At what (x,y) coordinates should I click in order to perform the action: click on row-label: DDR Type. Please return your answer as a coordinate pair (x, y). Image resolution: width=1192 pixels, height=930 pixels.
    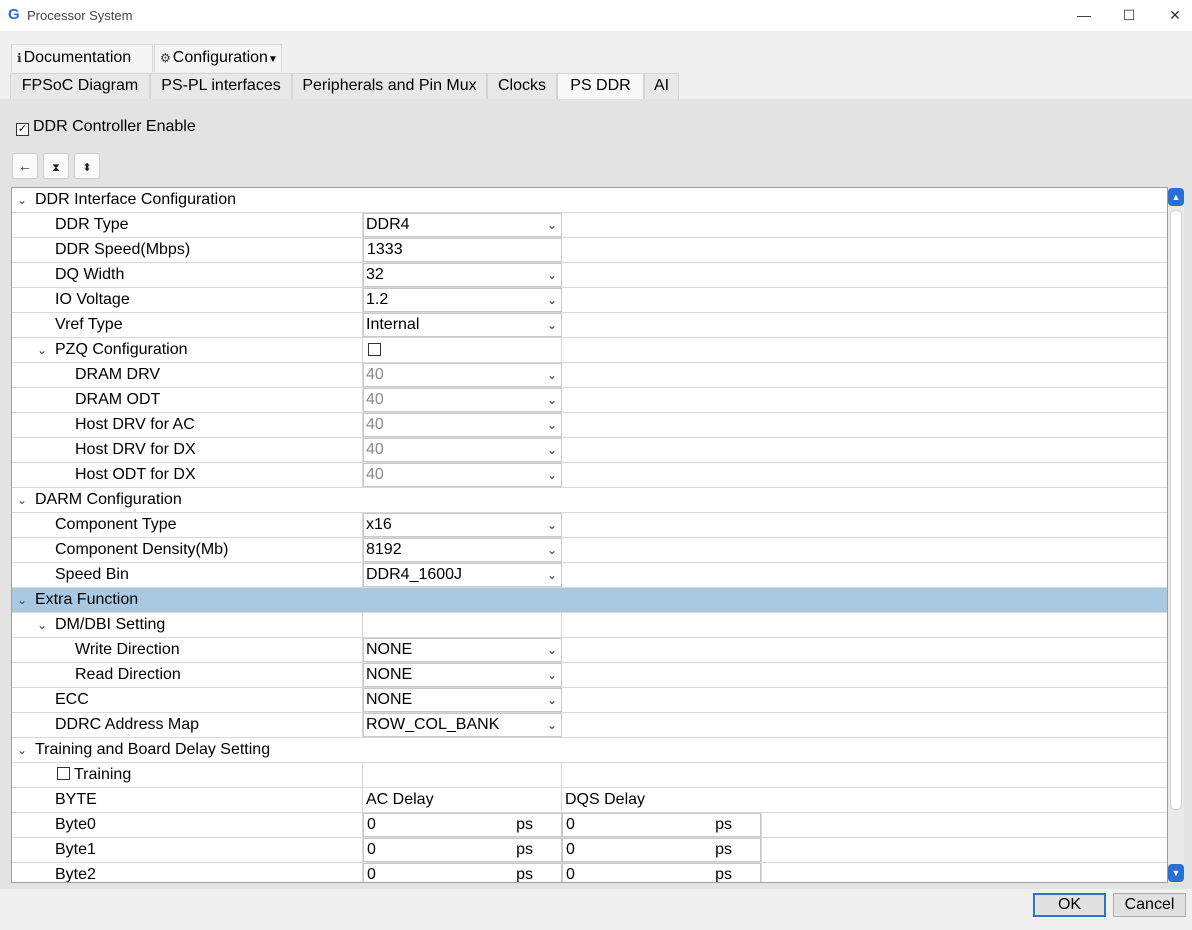
    Looking at the image, I should click on (92, 224).